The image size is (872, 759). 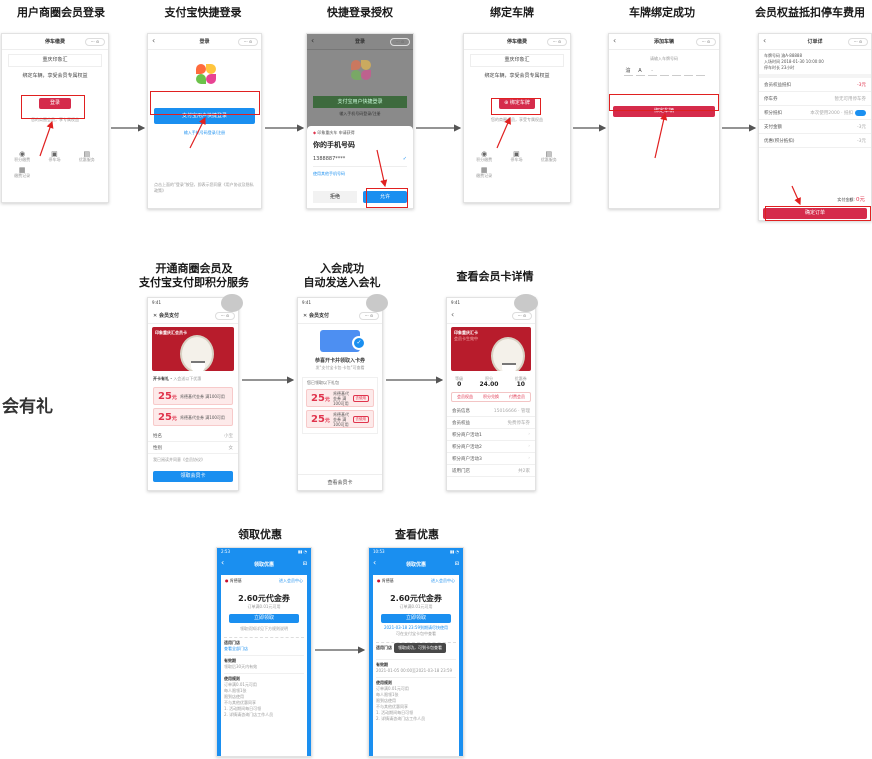 I want to click on highlight-box, so click(x=818, y=213).